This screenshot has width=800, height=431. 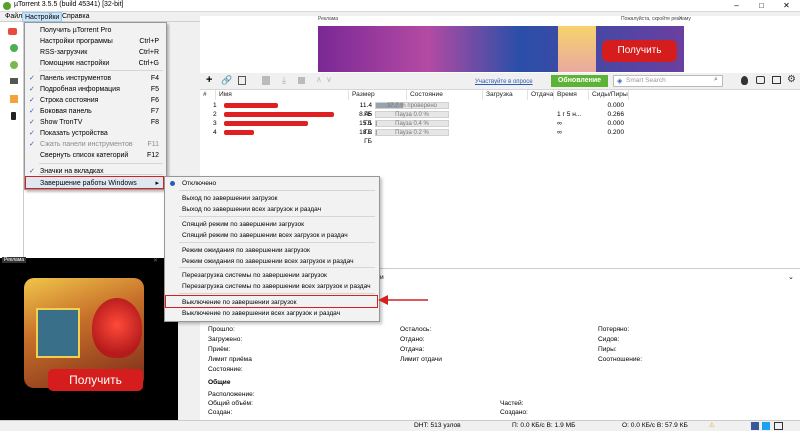 What do you see at coordinates (95, 133) in the screenshot?
I see `dropdown-item-9: ✓Показать устройства` at bounding box center [95, 133].